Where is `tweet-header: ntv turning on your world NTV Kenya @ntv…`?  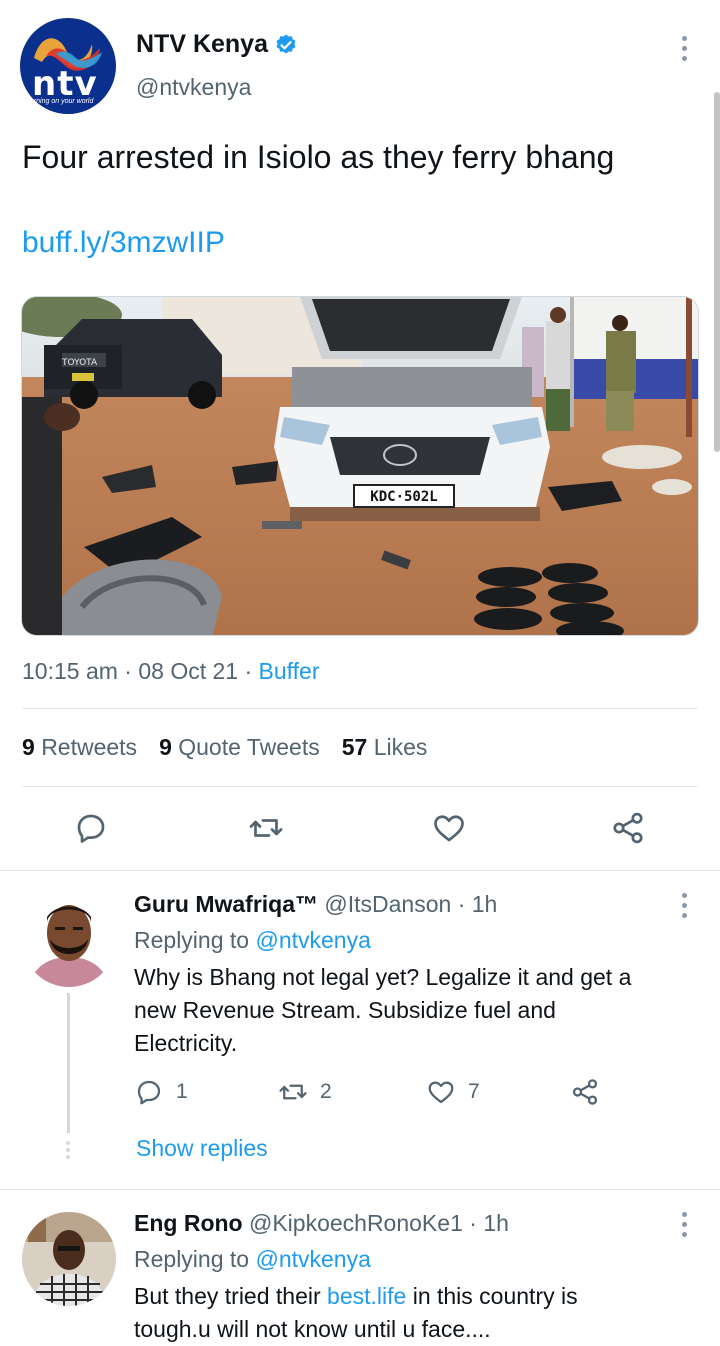
tweet-header: ntv turning on your world NTV Kenya @ntv… is located at coordinates (360, 66).